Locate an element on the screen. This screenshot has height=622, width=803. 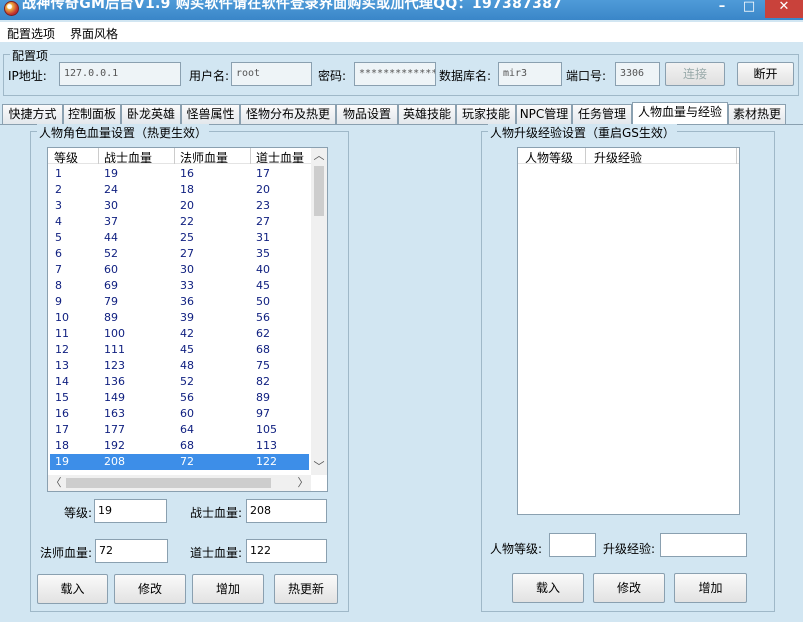
table-cell: 3 is located at coordinates (58, 205).